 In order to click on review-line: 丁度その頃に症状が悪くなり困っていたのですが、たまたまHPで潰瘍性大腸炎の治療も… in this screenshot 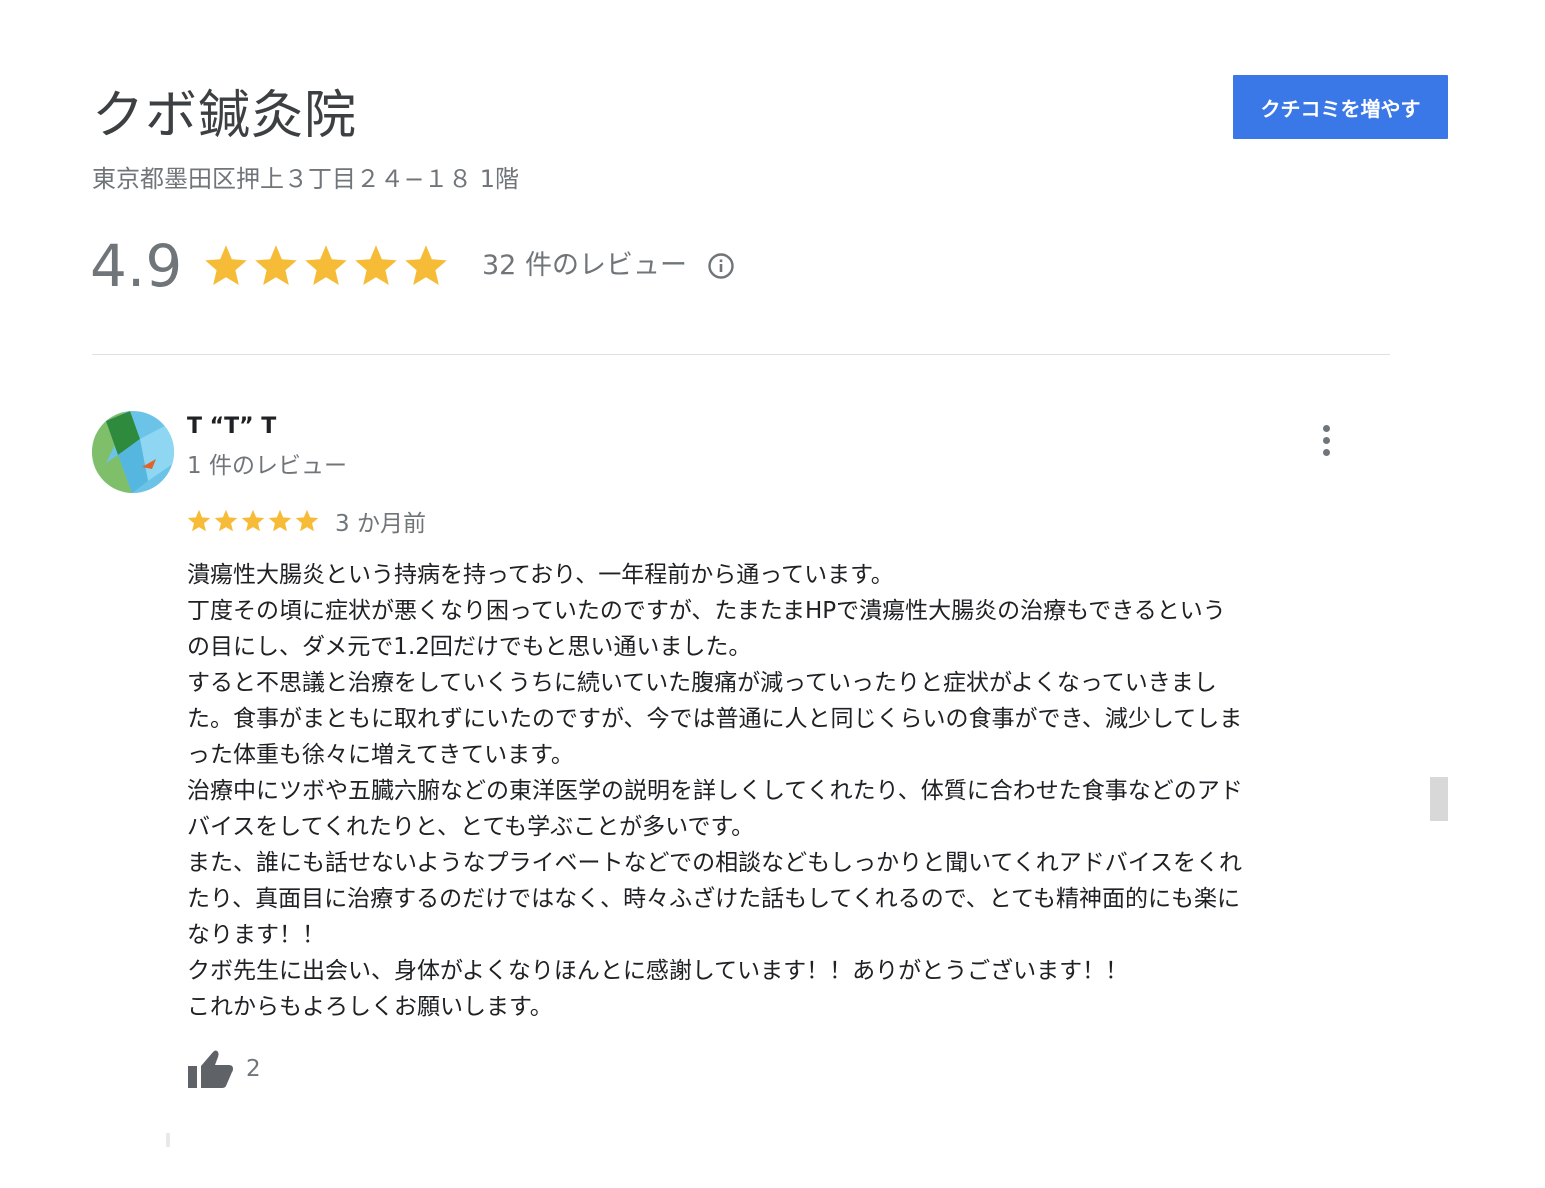, I will do `click(706, 611)`.